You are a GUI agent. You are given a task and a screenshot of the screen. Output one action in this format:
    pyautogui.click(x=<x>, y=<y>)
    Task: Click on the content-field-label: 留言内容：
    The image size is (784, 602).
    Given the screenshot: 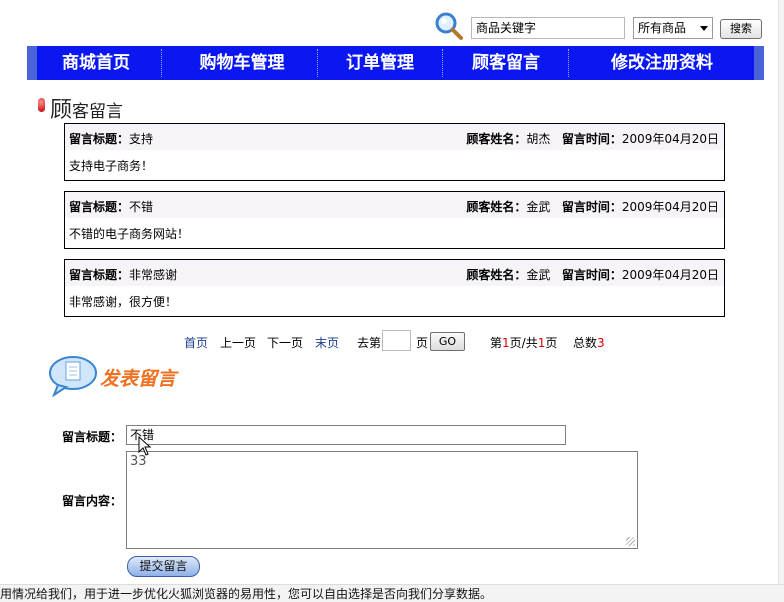 What is the action you would take?
    pyautogui.click(x=92, y=501)
    